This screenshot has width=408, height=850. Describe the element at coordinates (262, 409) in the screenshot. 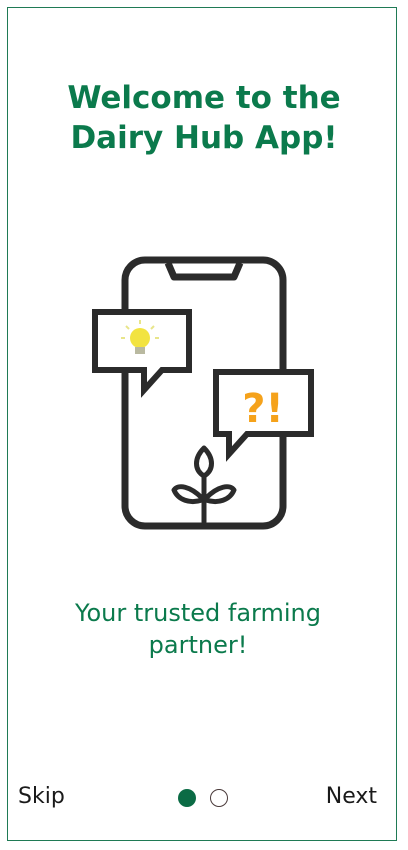

I see `question-exclamation-text: ?!` at that location.